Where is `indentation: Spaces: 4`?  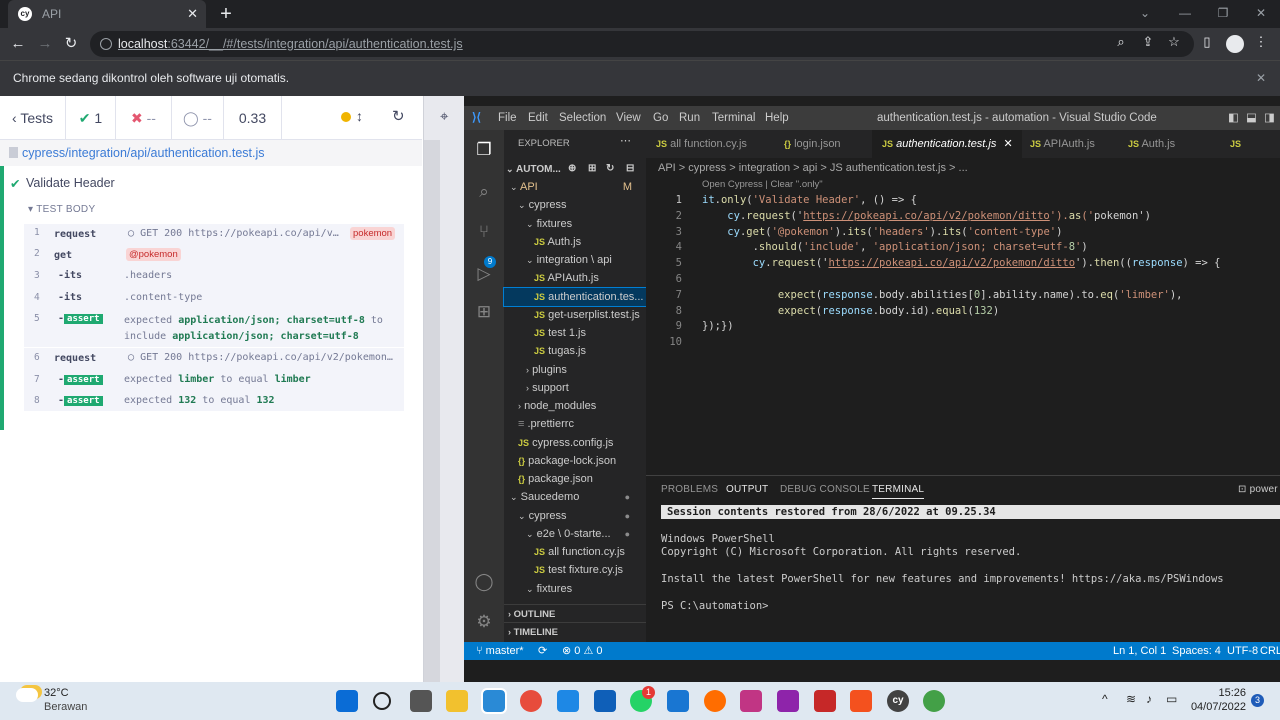
indentation: Spaces: 4 is located at coordinates (1196, 651).